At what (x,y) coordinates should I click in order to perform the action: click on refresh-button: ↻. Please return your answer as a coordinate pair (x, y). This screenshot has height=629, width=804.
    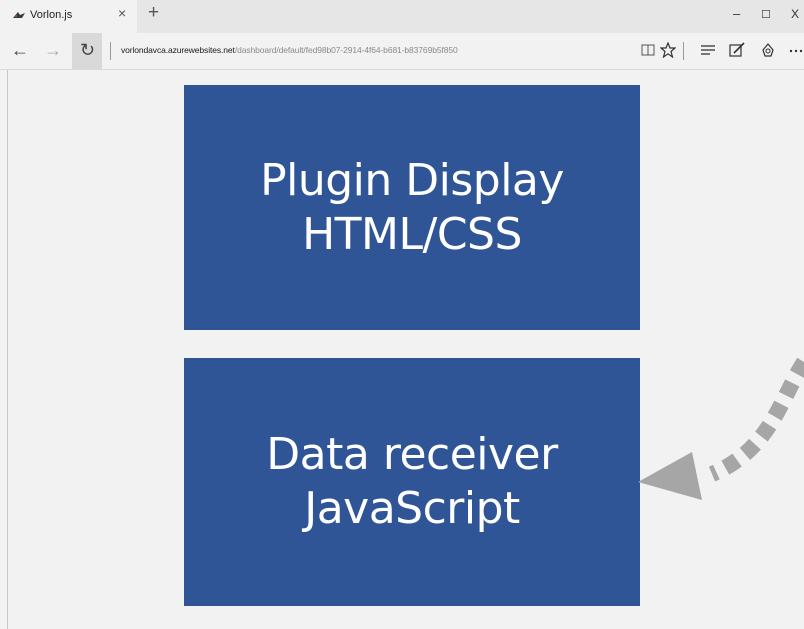
    Looking at the image, I should click on (87, 51).